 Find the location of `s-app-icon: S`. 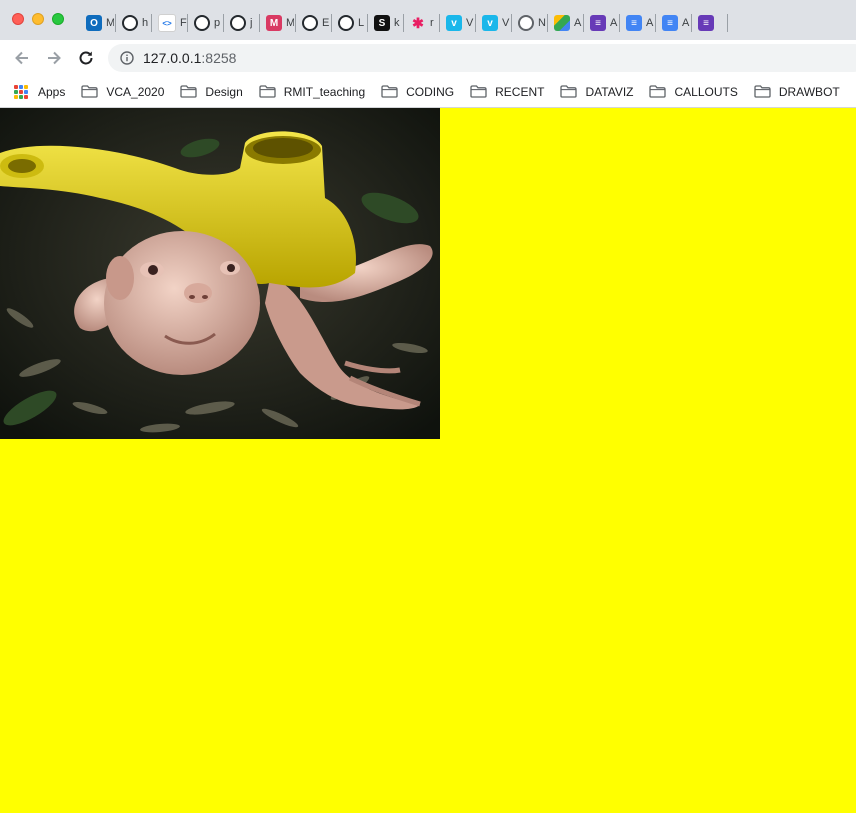

s-app-icon: S is located at coordinates (382, 23).